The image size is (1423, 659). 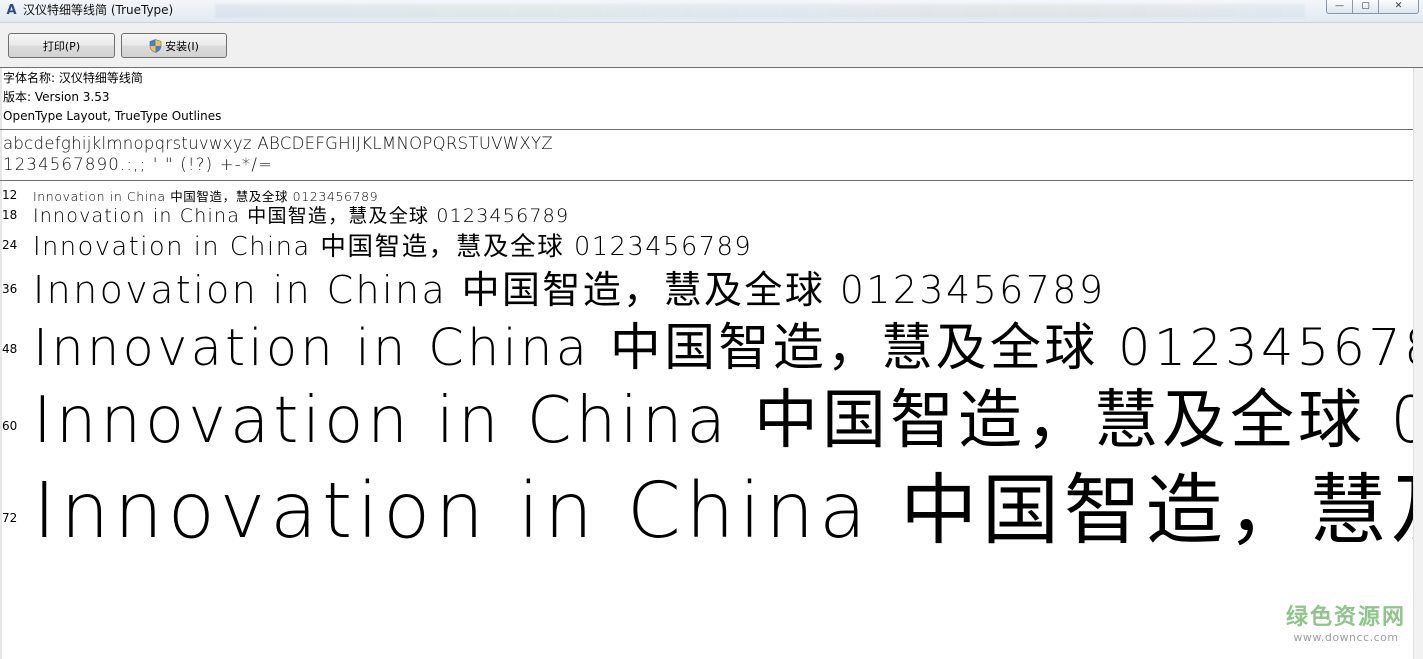 I want to click on close-icon: ✕, so click(x=1398, y=6).